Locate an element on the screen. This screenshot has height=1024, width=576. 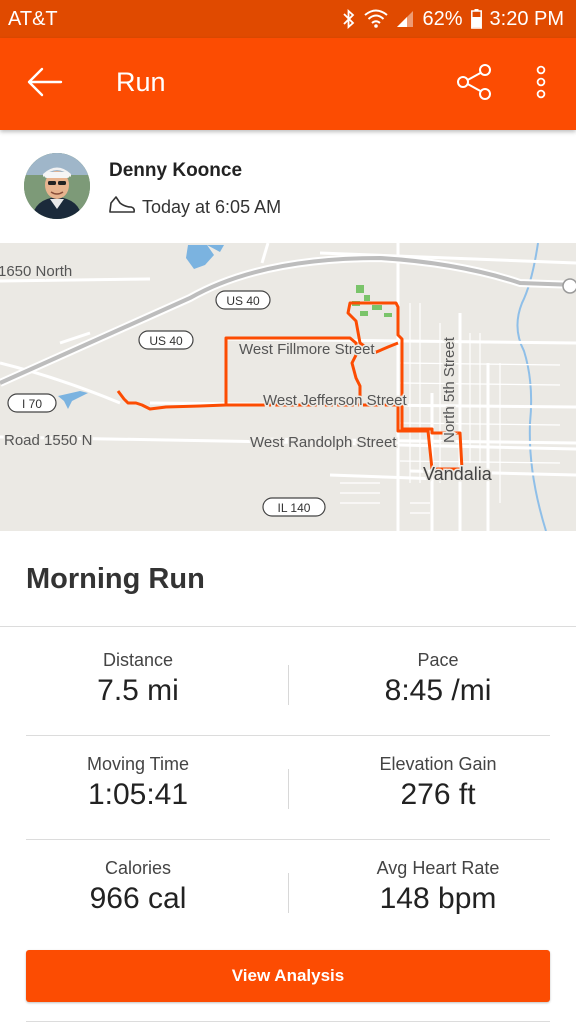
il140-shield: IL 140 is located at coordinates (294, 507).